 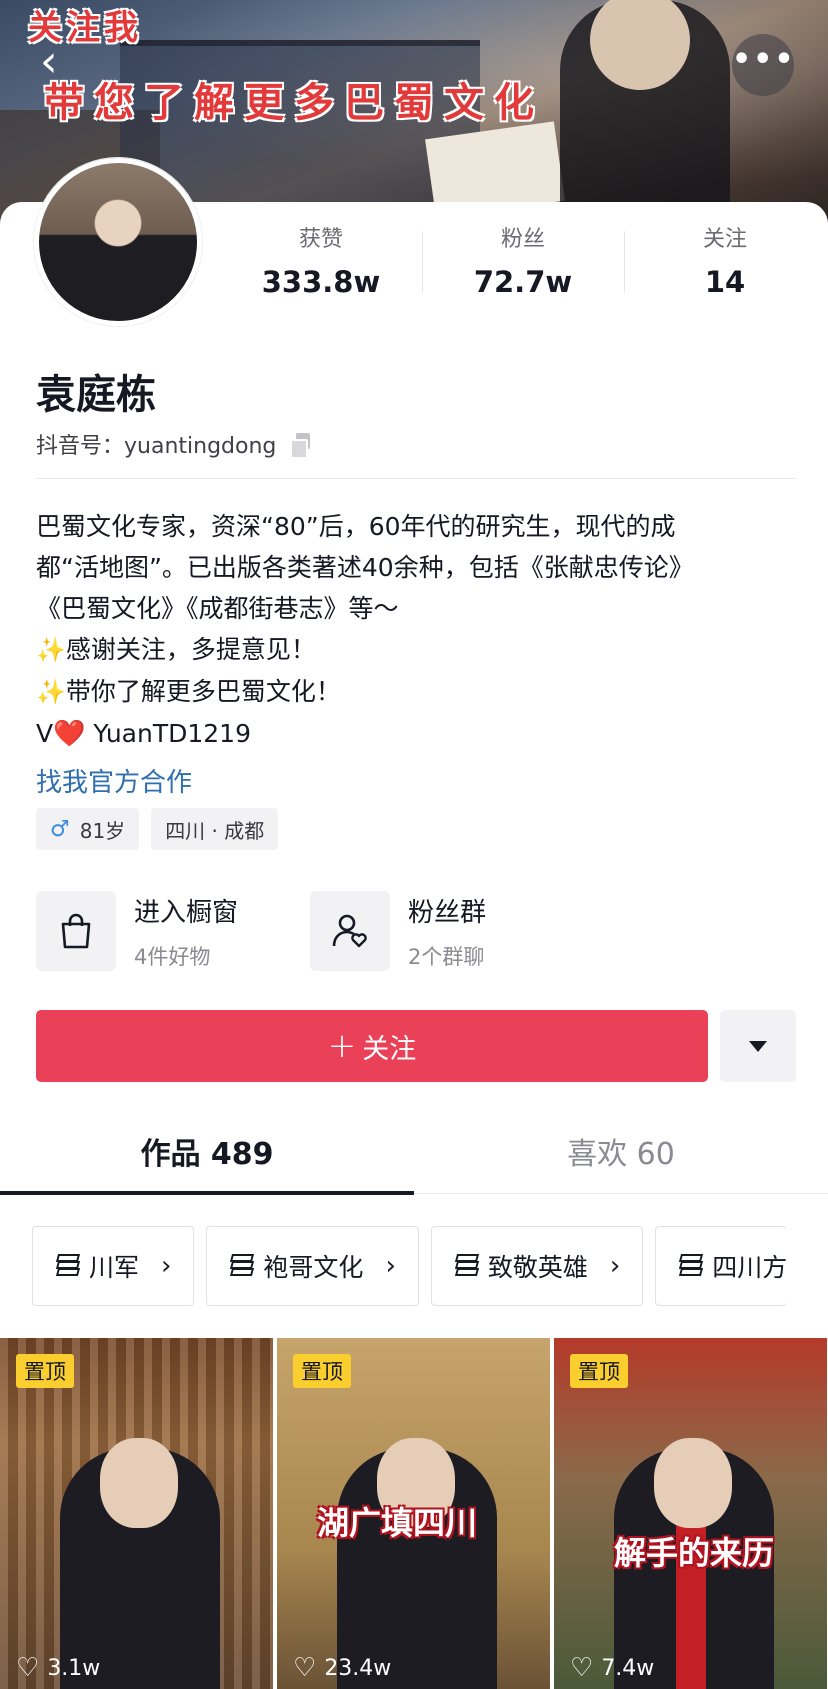 I want to click on bio-line-culture: ✨带你了解更多巴蜀文化！, so click(x=416, y=692).